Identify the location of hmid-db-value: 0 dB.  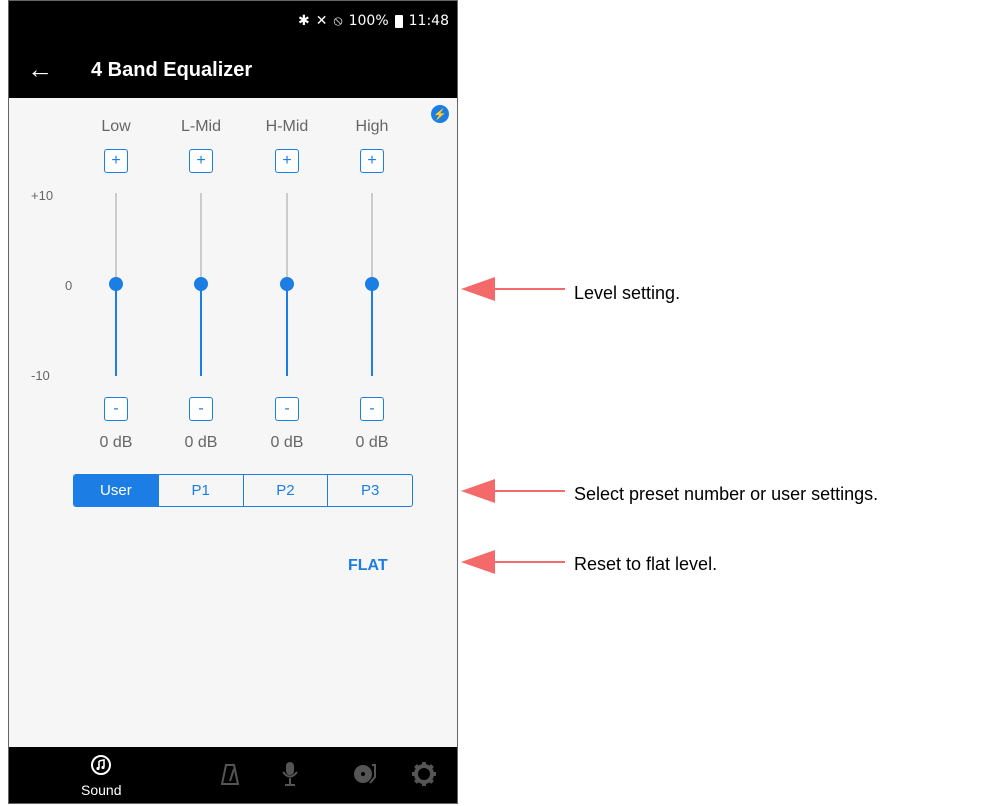
(287, 442).